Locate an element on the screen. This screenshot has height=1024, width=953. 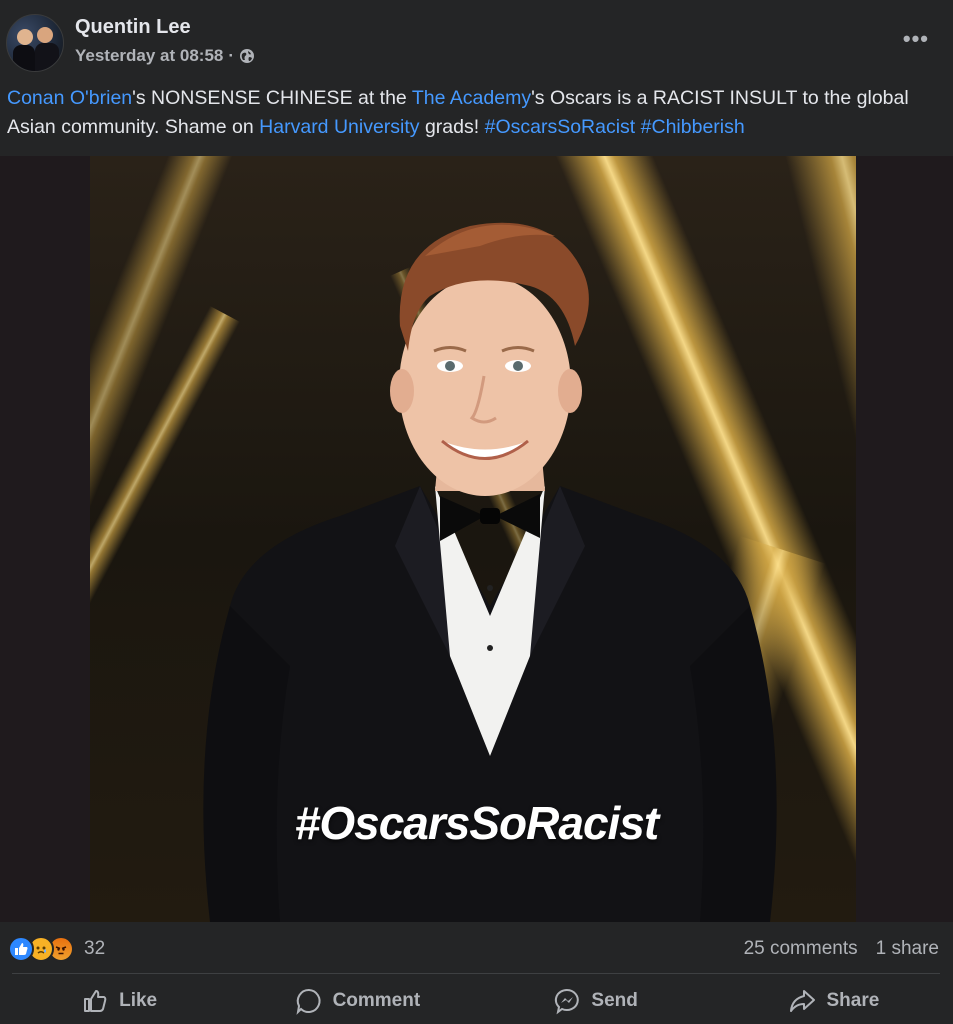
post-meta: Yesterday at 08:58 · is located at coordinates (165, 56).